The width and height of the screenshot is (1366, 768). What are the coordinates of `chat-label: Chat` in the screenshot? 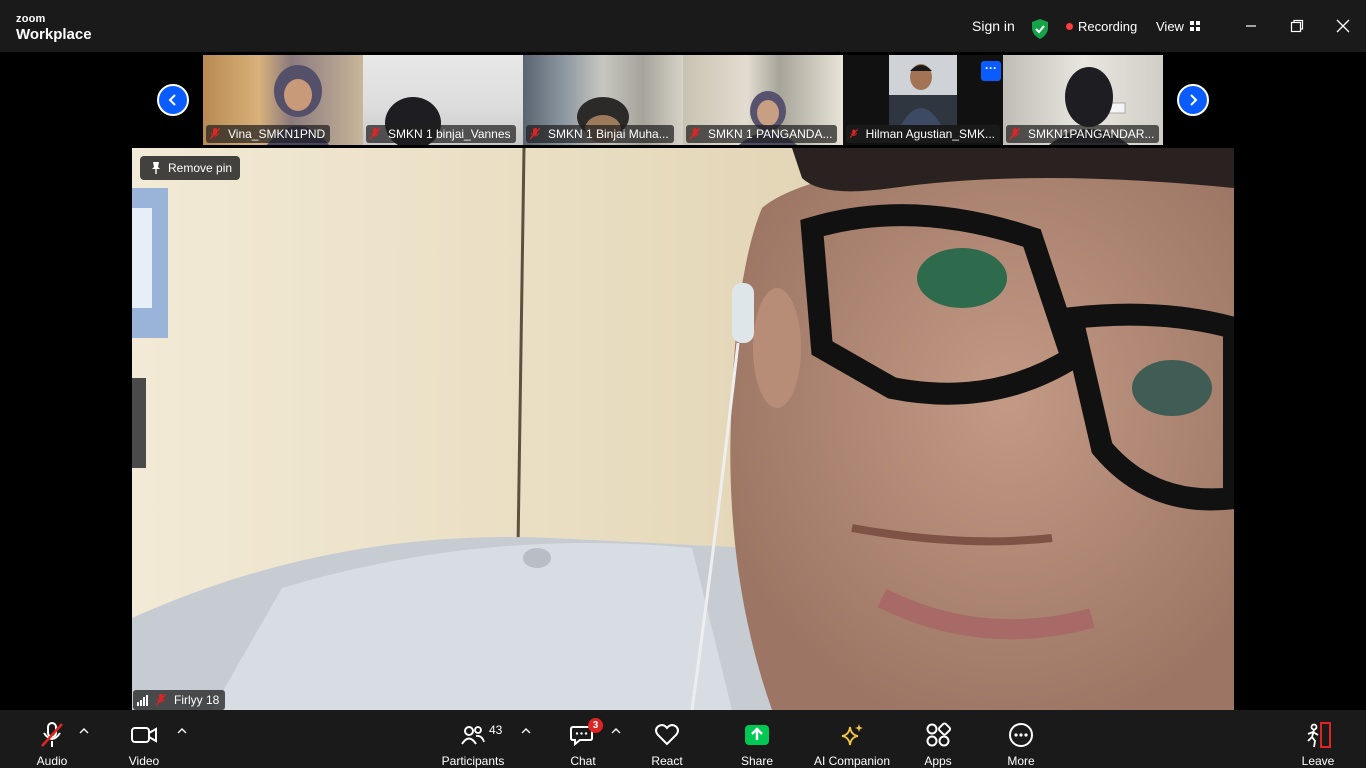 It's located at (583, 761).